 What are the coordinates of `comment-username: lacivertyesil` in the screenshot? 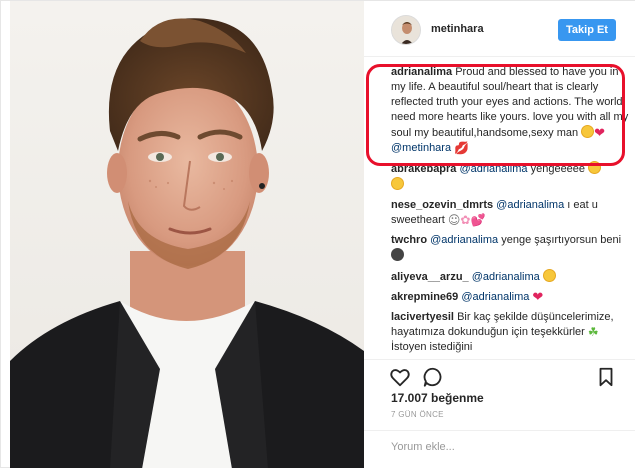 It's located at (422, 317).